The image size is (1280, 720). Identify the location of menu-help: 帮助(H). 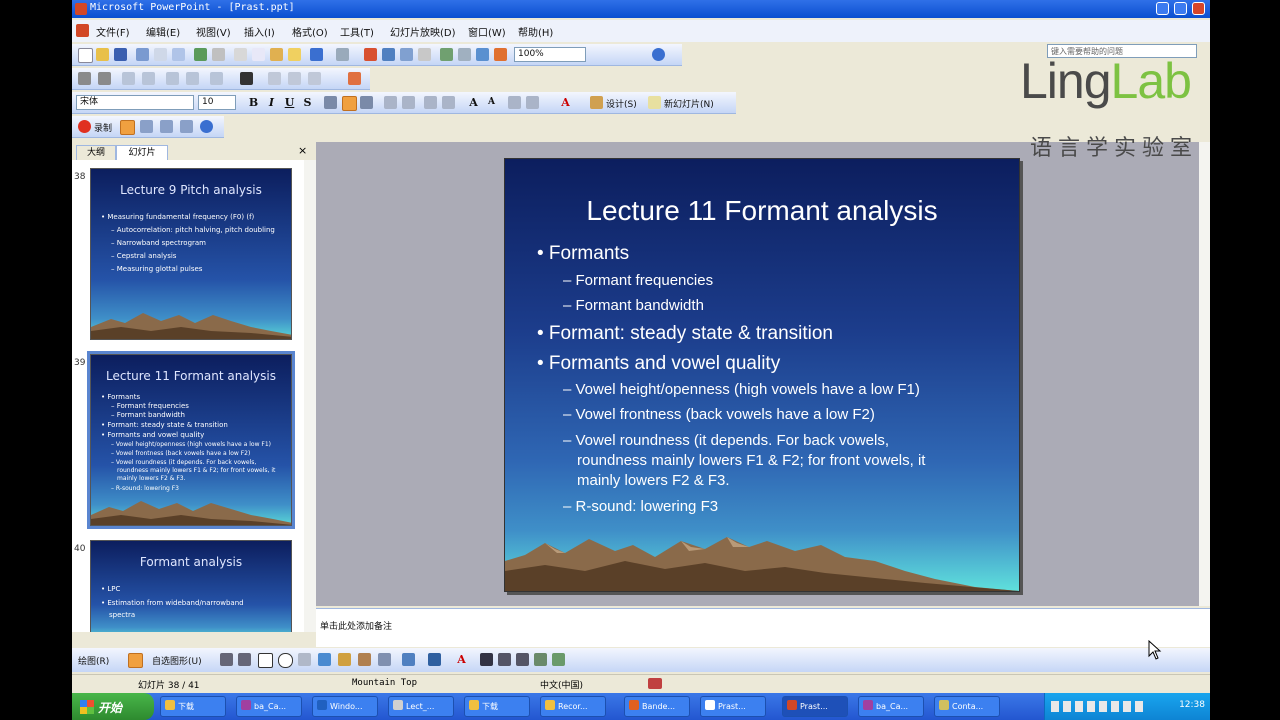
(535, 31).